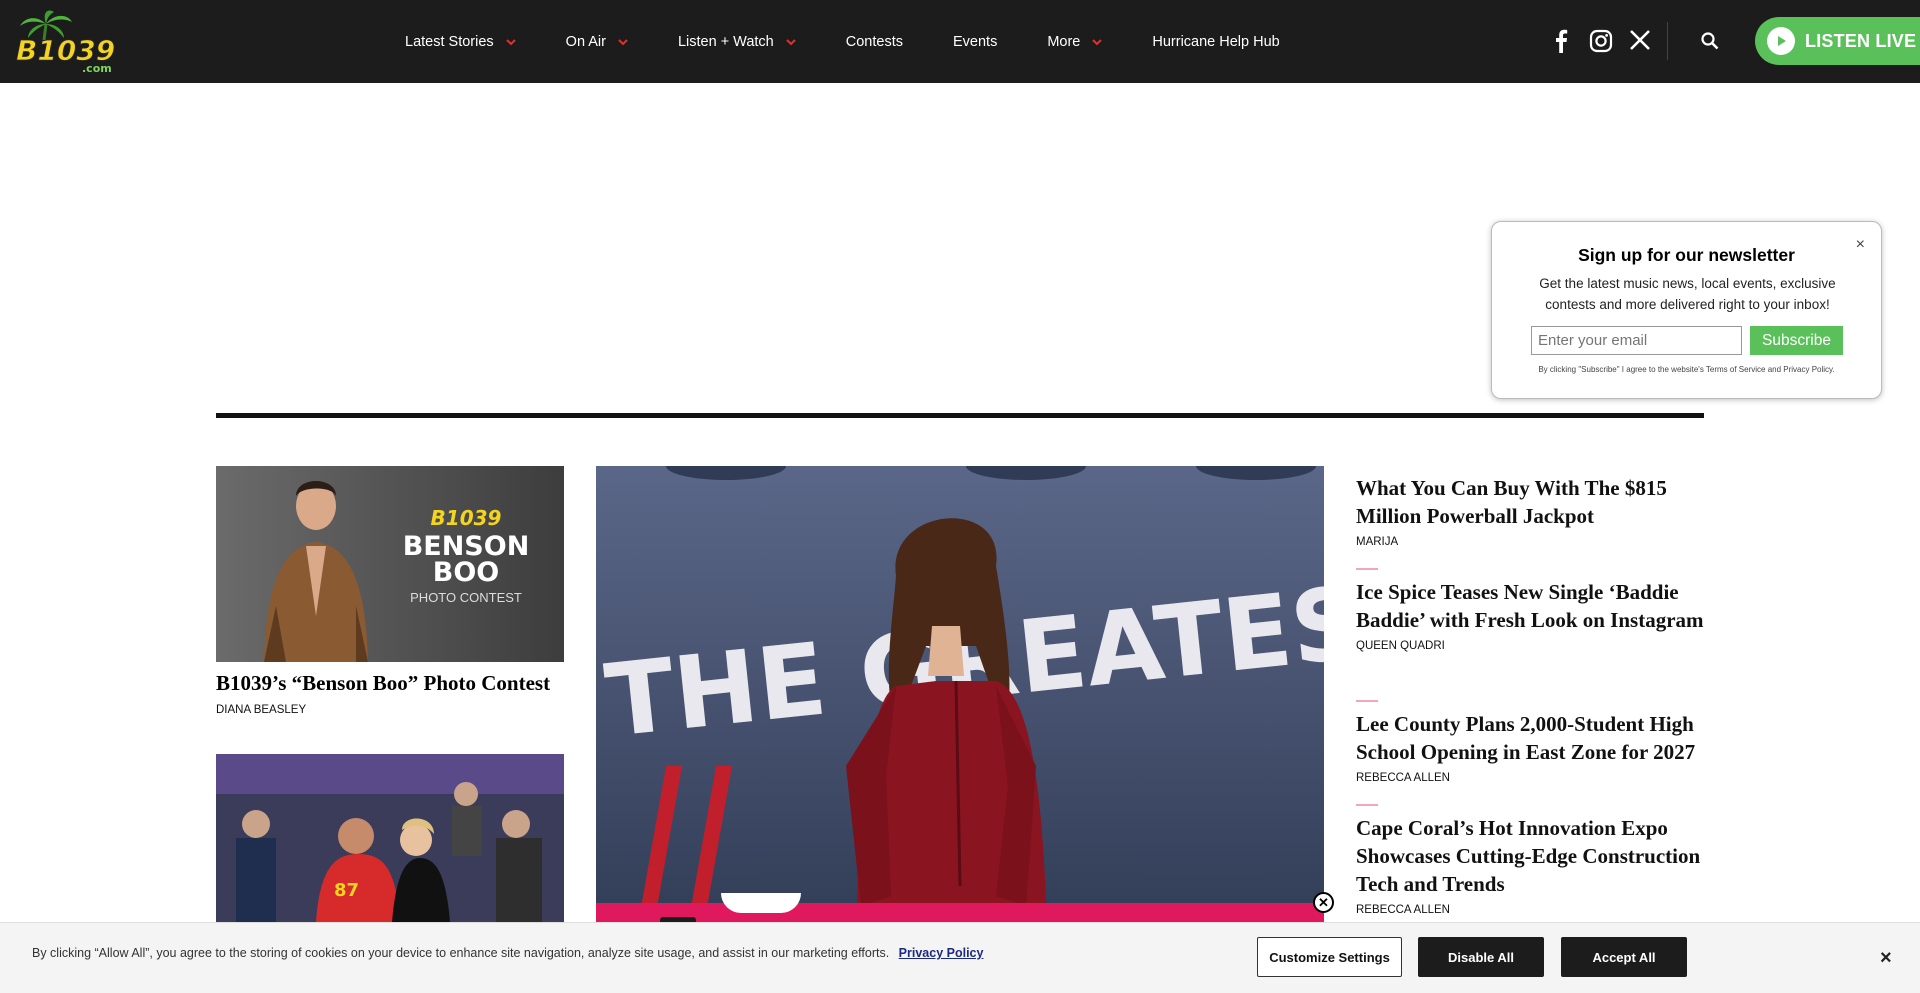 The height and width of the screenshot is (993, 1920). What do you see at coordinates (396, 683) in the screenshot?
I see `card-title: B1039’s “Benson Boo” Photo Contest` at bounding box center [396, 683].